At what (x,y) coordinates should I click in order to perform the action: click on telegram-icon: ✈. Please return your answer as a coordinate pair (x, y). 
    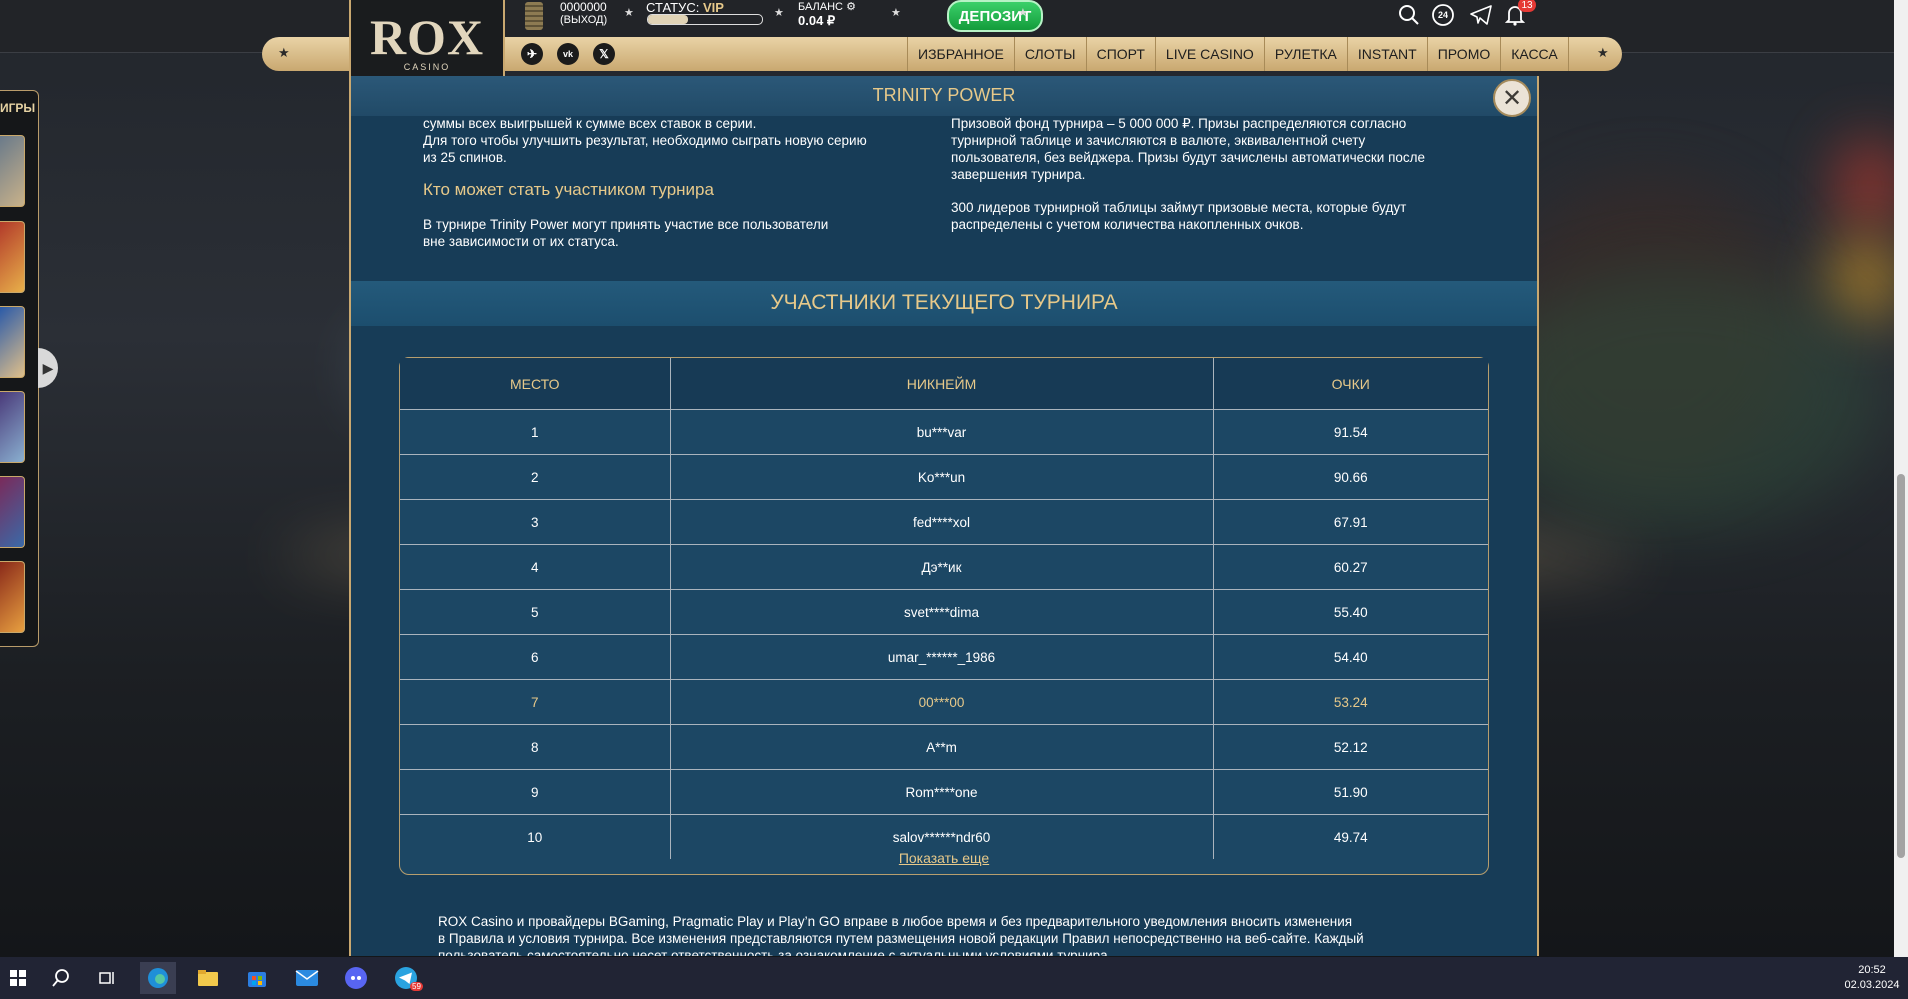
    Looking at the image, I should click on (532, 54).